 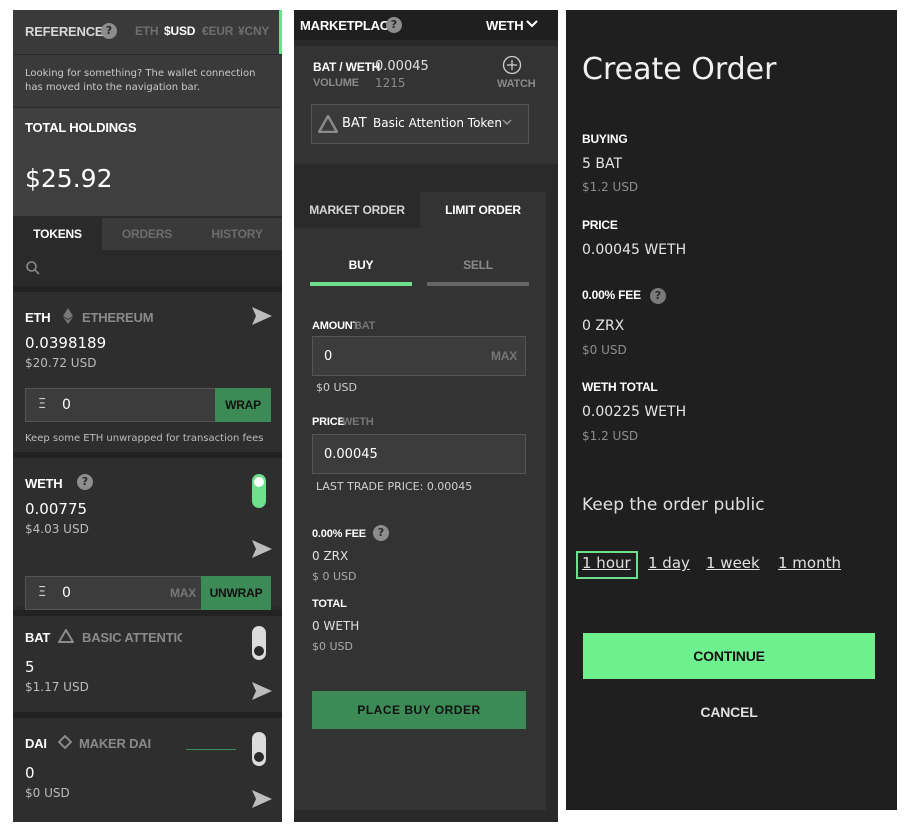 What do you see at coordinates (114, 593) in the screenshot?
I see `unwrap-input: Ξ 0 MAX` at bounding box center [114, 593].